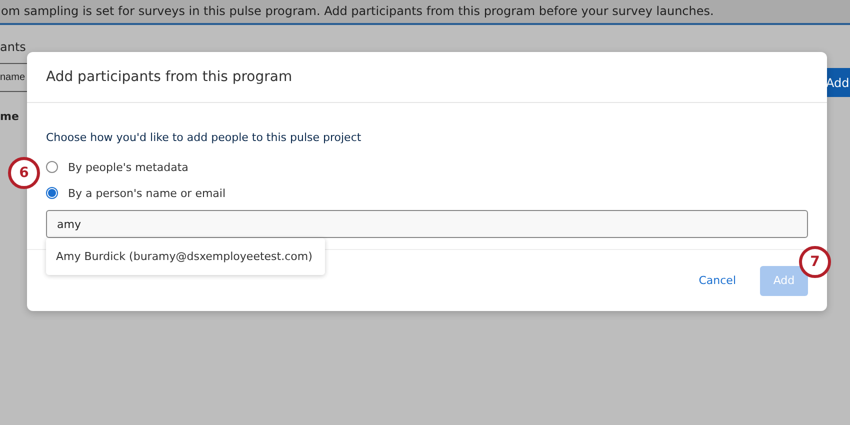 The width and height of the screenshot is (850, 425). Describe the element at coordinates (169, 77) in the screenshot. I see `dialog-title: Add participants from this program` at that location.